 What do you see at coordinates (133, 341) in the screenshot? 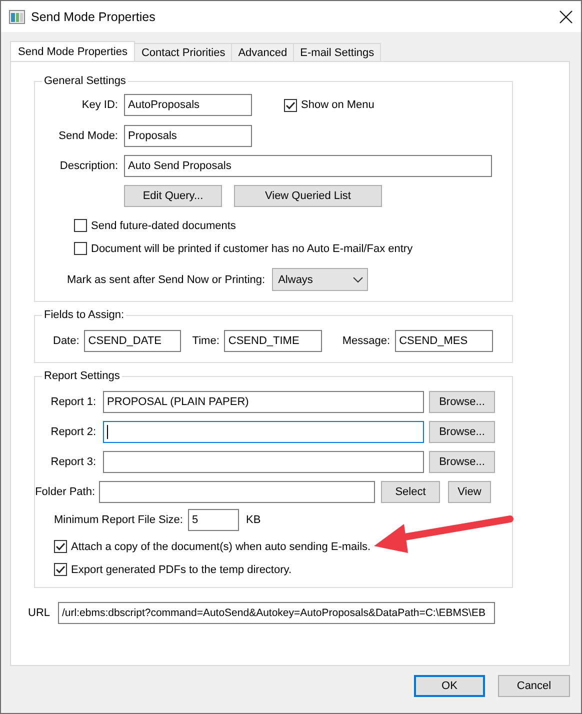
I see `text-field: CSEND_DATE` at bounding box center [133, 341].